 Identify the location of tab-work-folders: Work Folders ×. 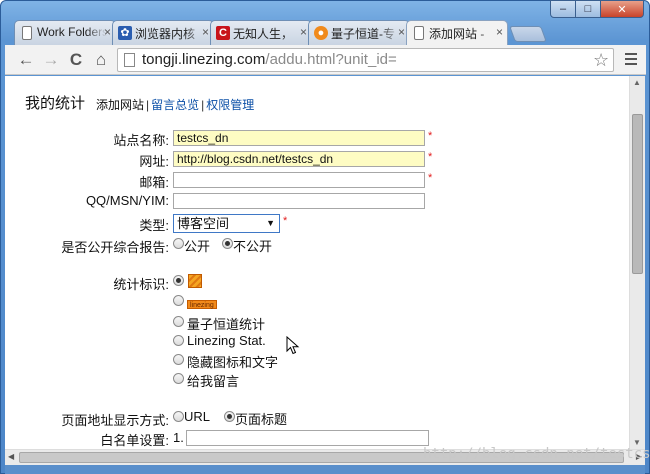
(65, 32).